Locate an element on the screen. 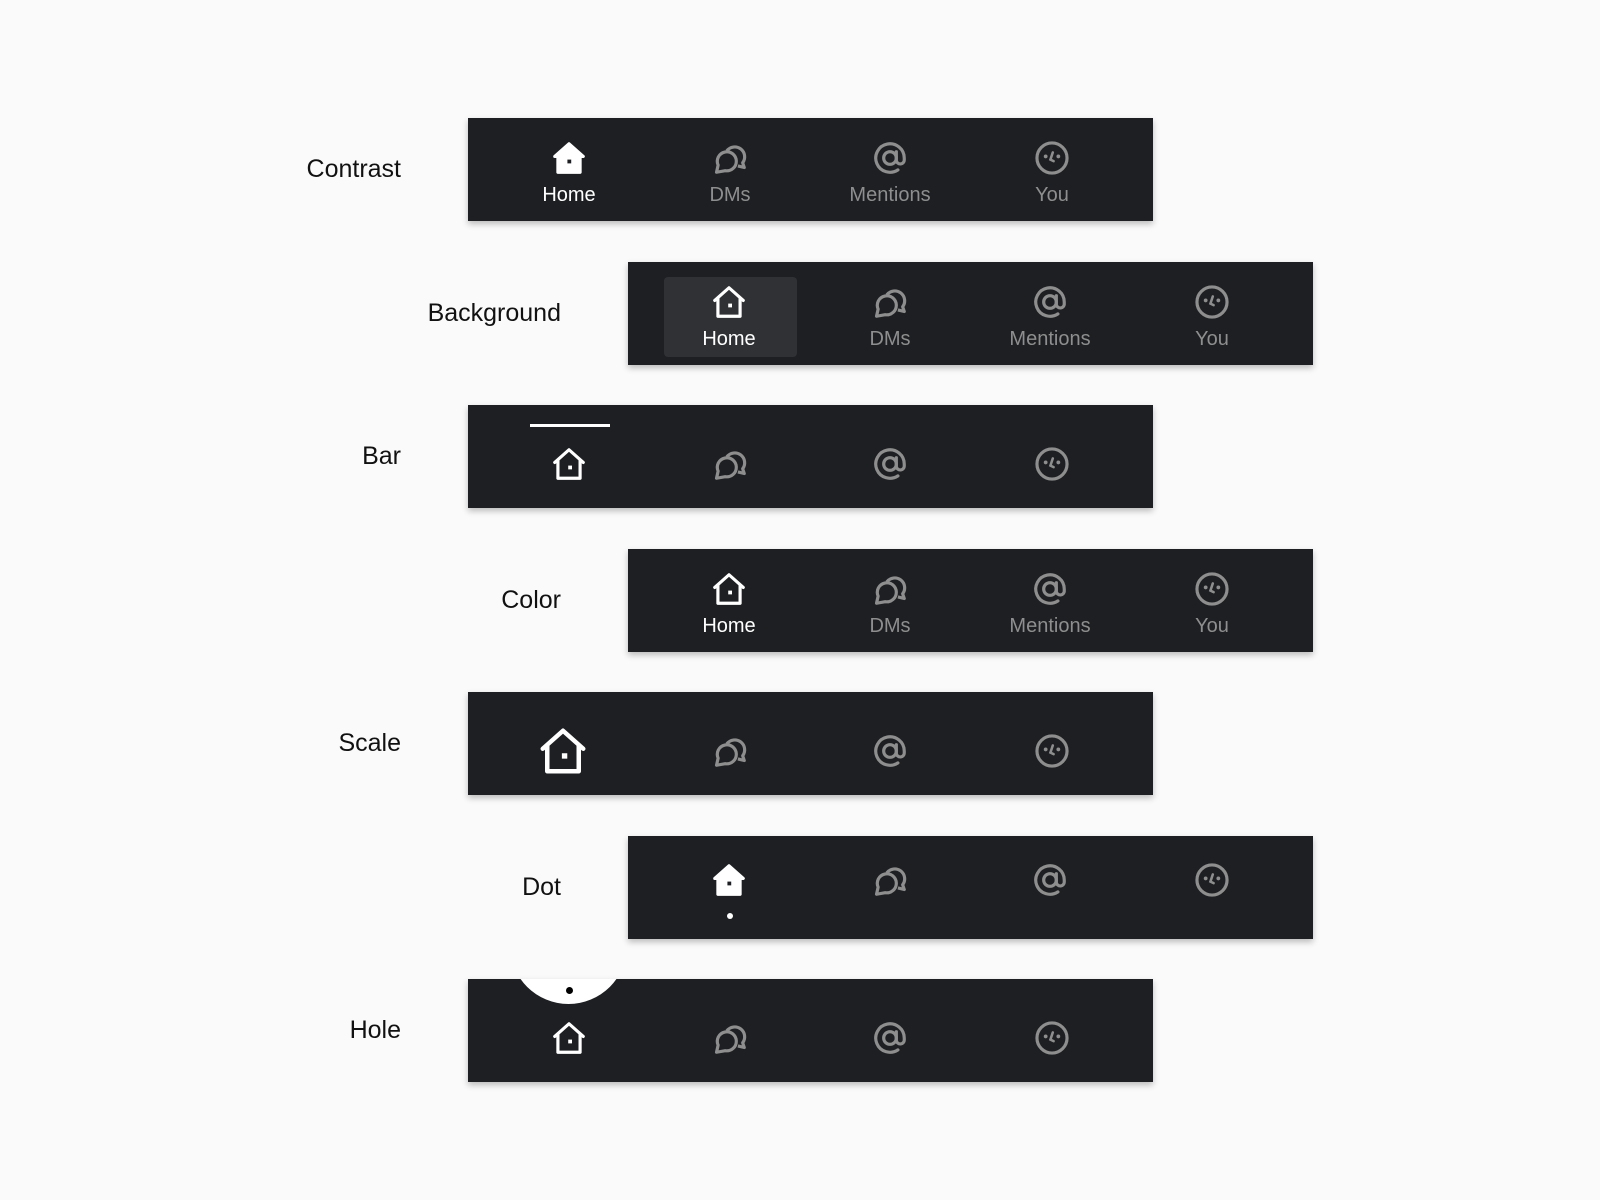  tab-bar-contrast: Home DMs Mentions You is located at coordinates (810, 169).